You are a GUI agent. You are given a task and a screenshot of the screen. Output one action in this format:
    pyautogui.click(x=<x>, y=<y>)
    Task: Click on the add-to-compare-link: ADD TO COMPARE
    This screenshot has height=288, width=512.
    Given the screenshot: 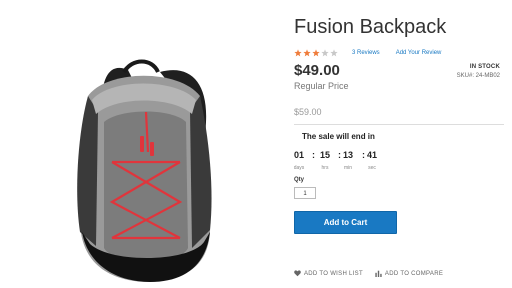 What is the action you would take?
    pyautogui.click(x=409, y=273)
    